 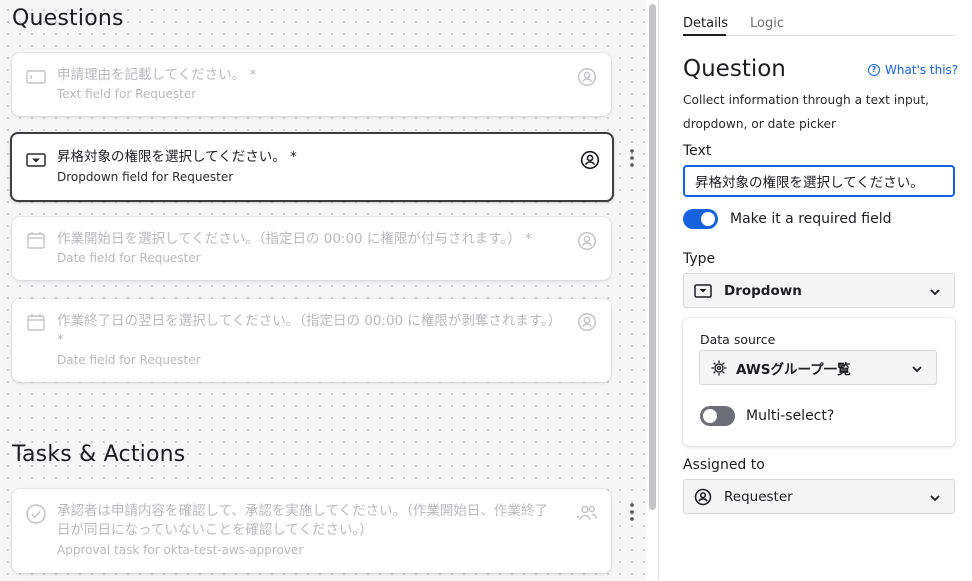 What do you see at coordinates (127, 94) in the screenshot?
I see `question-subtitle: Text field for Requester` at bounding box center [127, 94].